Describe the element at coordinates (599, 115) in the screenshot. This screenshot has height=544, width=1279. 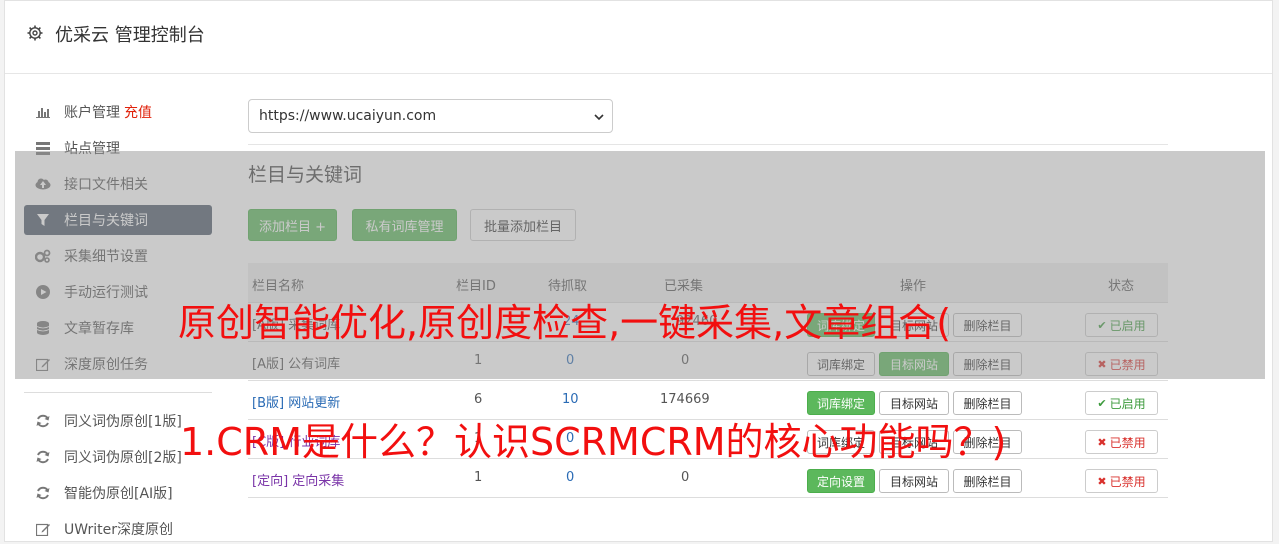
I see `chevron-down-icon` at that location.